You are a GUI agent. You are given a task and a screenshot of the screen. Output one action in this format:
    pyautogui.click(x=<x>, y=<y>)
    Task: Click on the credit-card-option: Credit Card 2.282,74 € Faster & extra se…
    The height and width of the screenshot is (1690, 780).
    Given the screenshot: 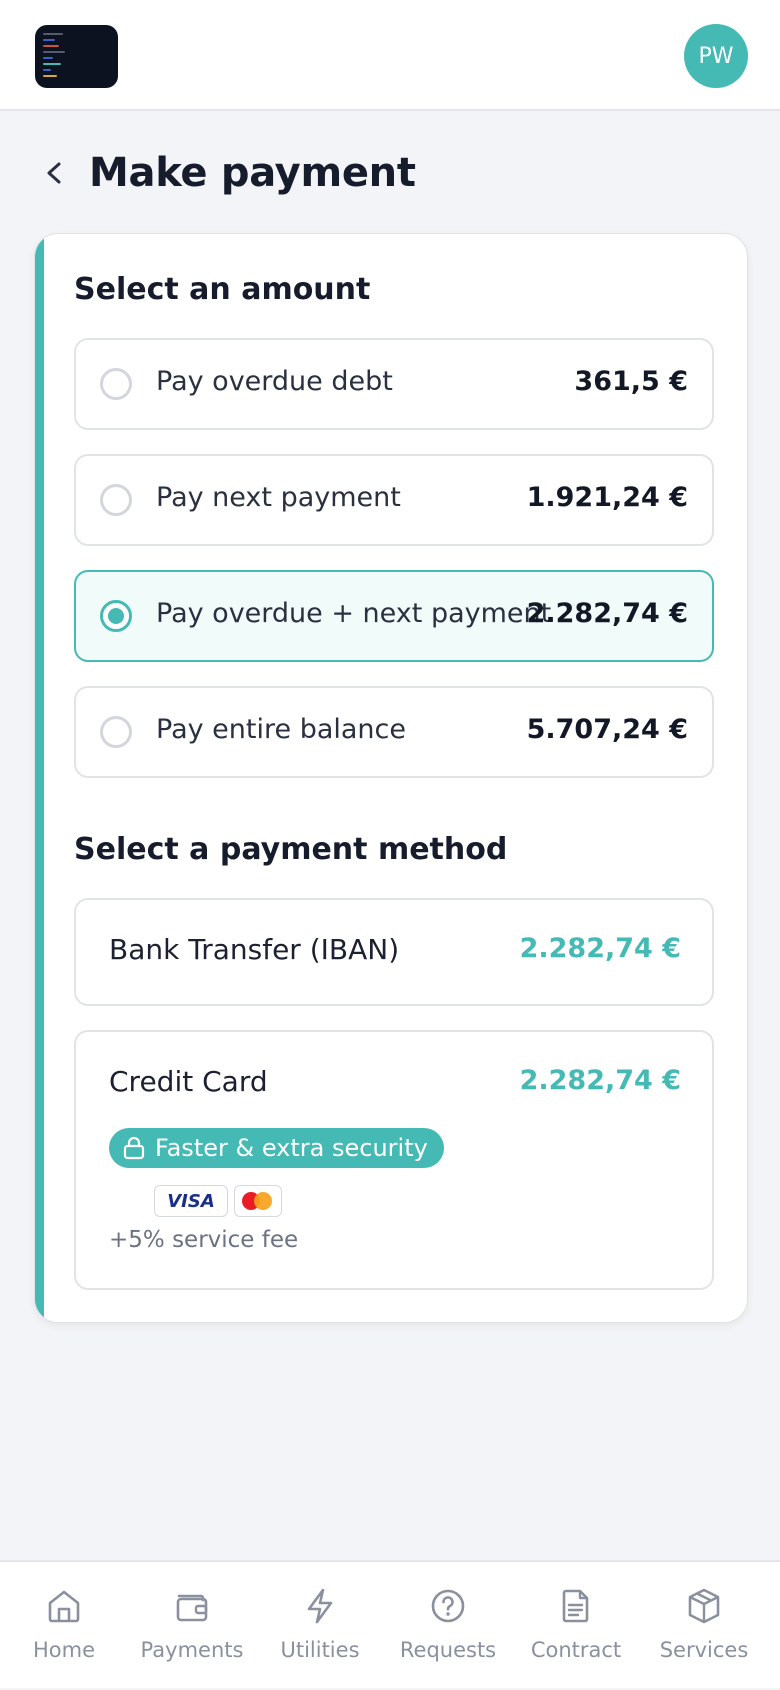 What is the action you would take?
    pyautogui.click(x=394, y=1160)
    